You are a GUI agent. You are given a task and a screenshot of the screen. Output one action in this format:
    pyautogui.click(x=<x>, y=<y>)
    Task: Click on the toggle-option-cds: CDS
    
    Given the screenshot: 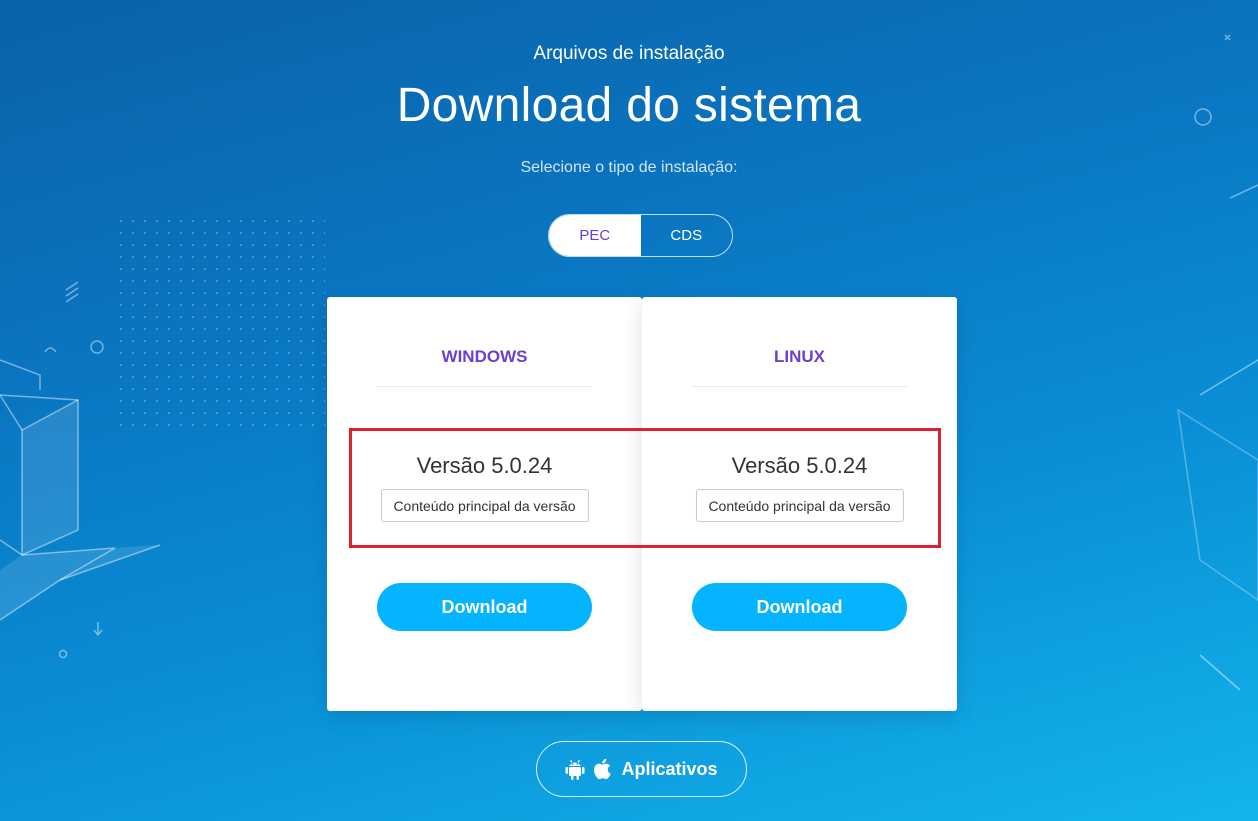 What is the action you would take?
    pyautogui.click(x=687, y=235)
    